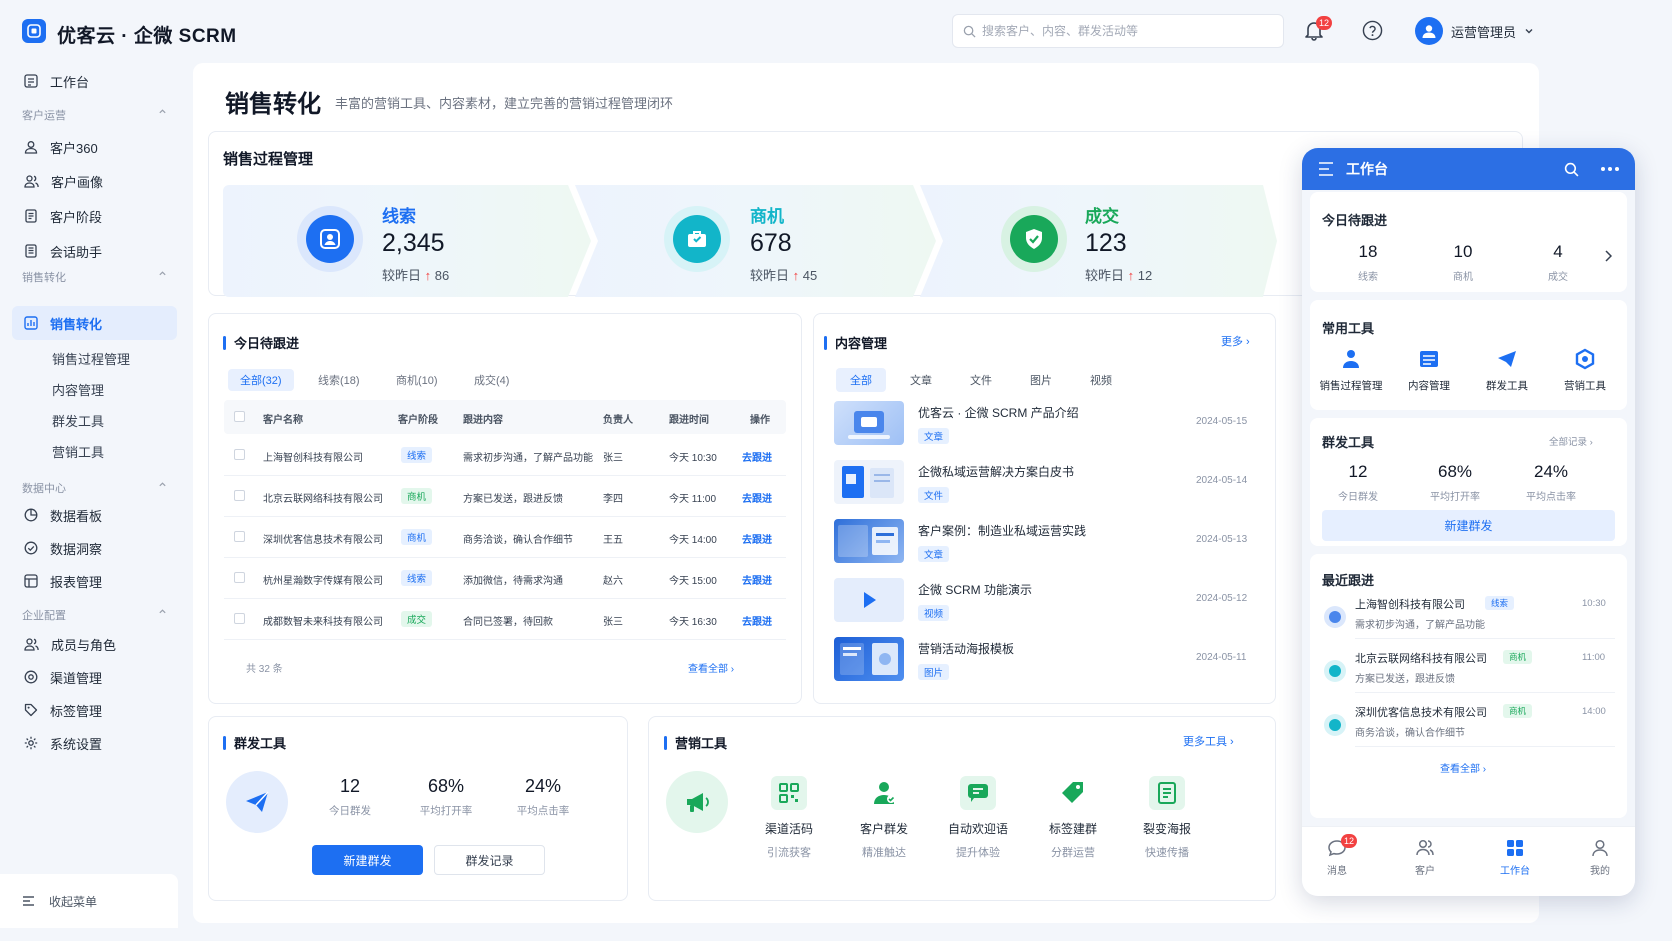 Image resolution: width=1672 pixels, height=941 pixels. Describe the element at coordinates (1571, 169) in the screenshot. I see `search-icon` at that location.